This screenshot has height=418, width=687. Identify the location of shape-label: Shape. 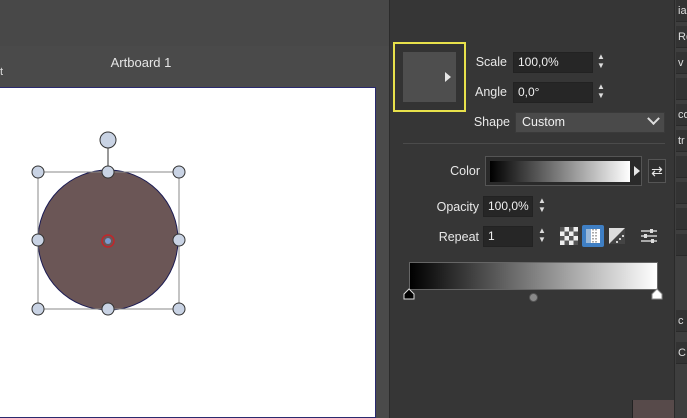
(491, 122).